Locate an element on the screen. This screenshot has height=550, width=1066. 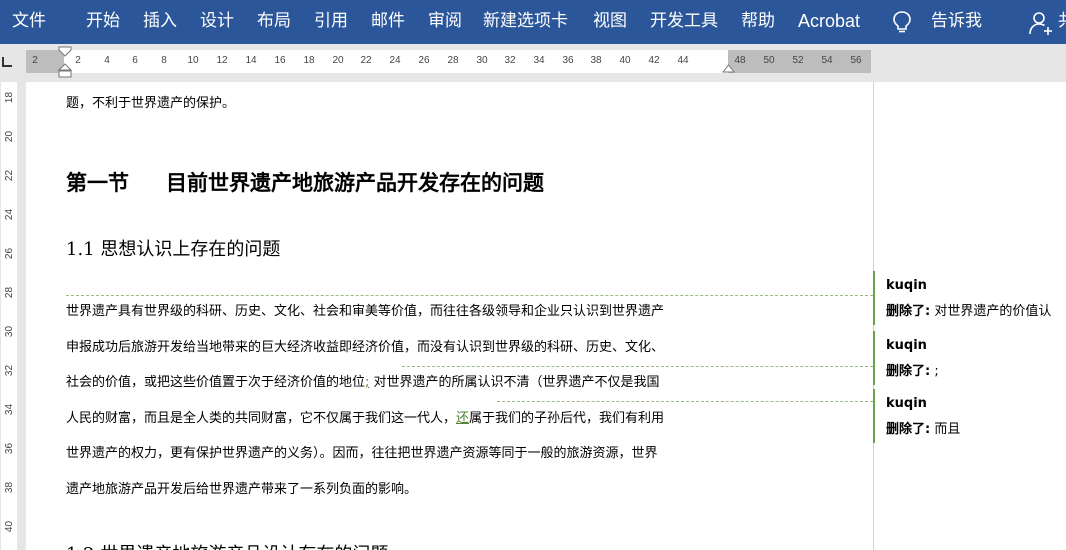
ruler-number: 42 is located at coordinates (654, 60).